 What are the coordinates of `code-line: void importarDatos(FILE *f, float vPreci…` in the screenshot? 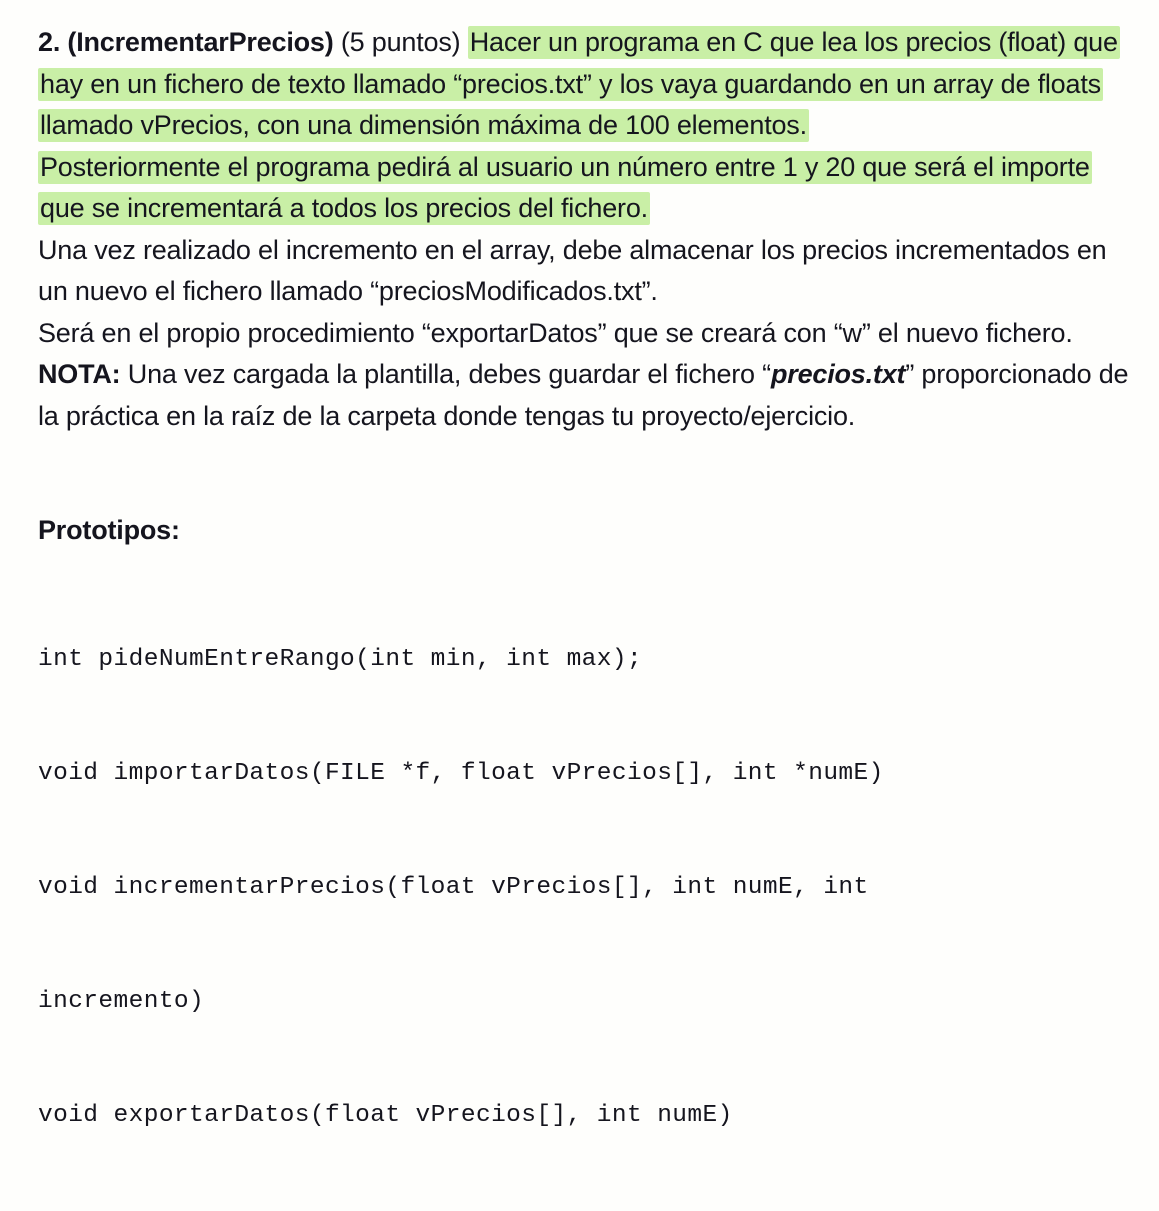 It's located at (461, 773).